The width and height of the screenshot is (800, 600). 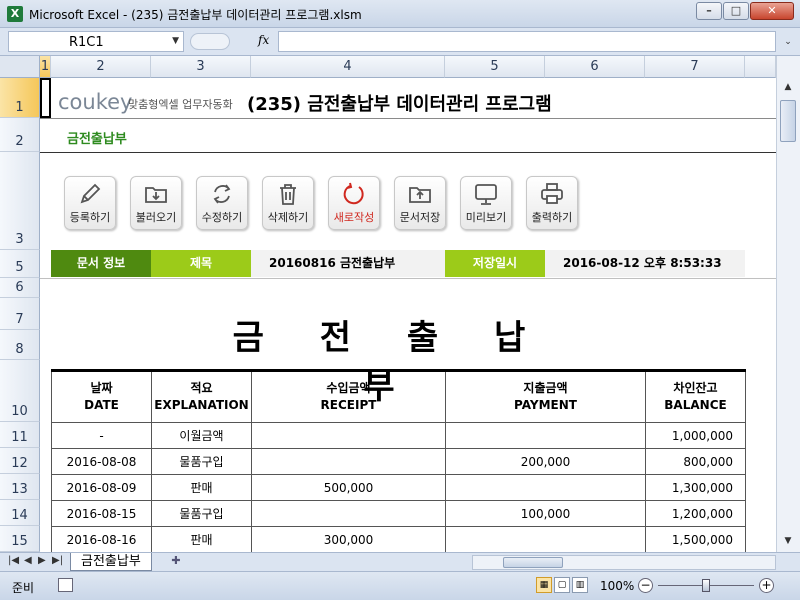 I want to click on title-value: 20160816 금전출납부, so click(x=354, y=263).